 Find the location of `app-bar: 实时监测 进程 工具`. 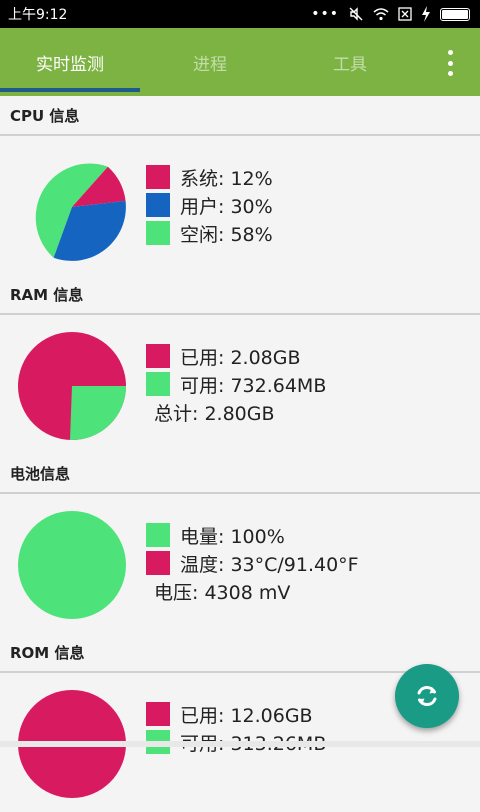

app-bar: 实时监测 进程 工具 is located at coordinates (240, 62).